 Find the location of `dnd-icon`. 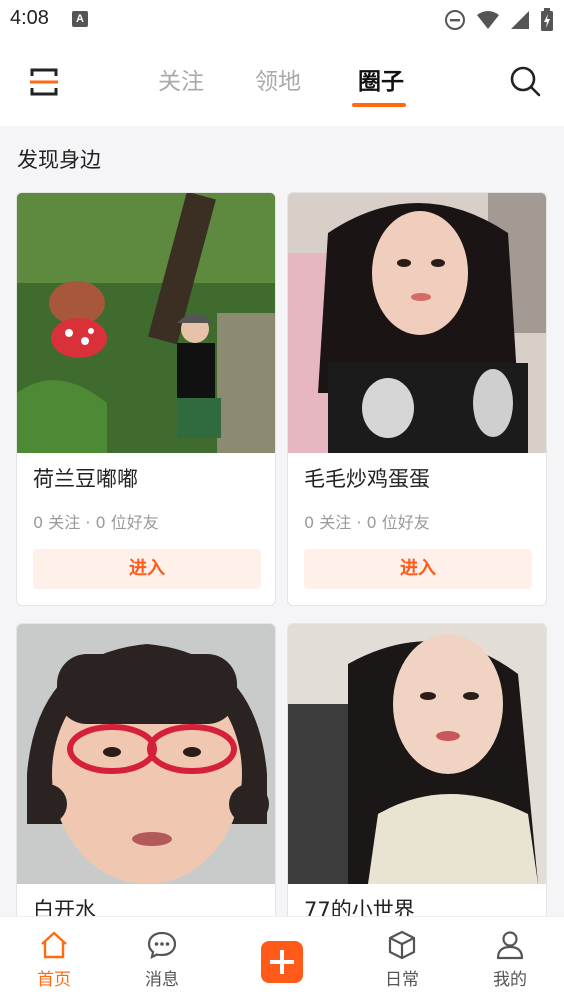

dnd-icon is located at coordinates (455, 20).